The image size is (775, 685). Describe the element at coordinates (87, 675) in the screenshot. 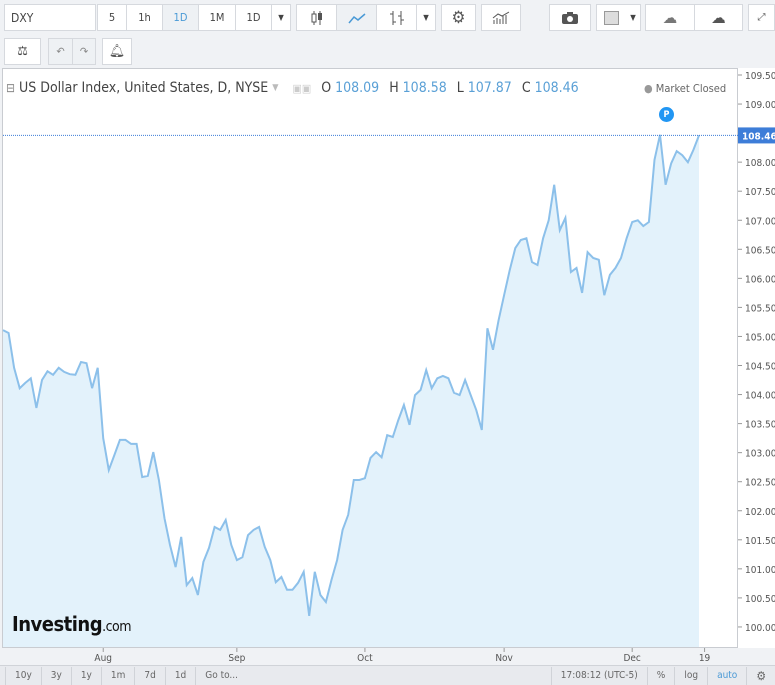

I see `range-1y: 1y` at that location.